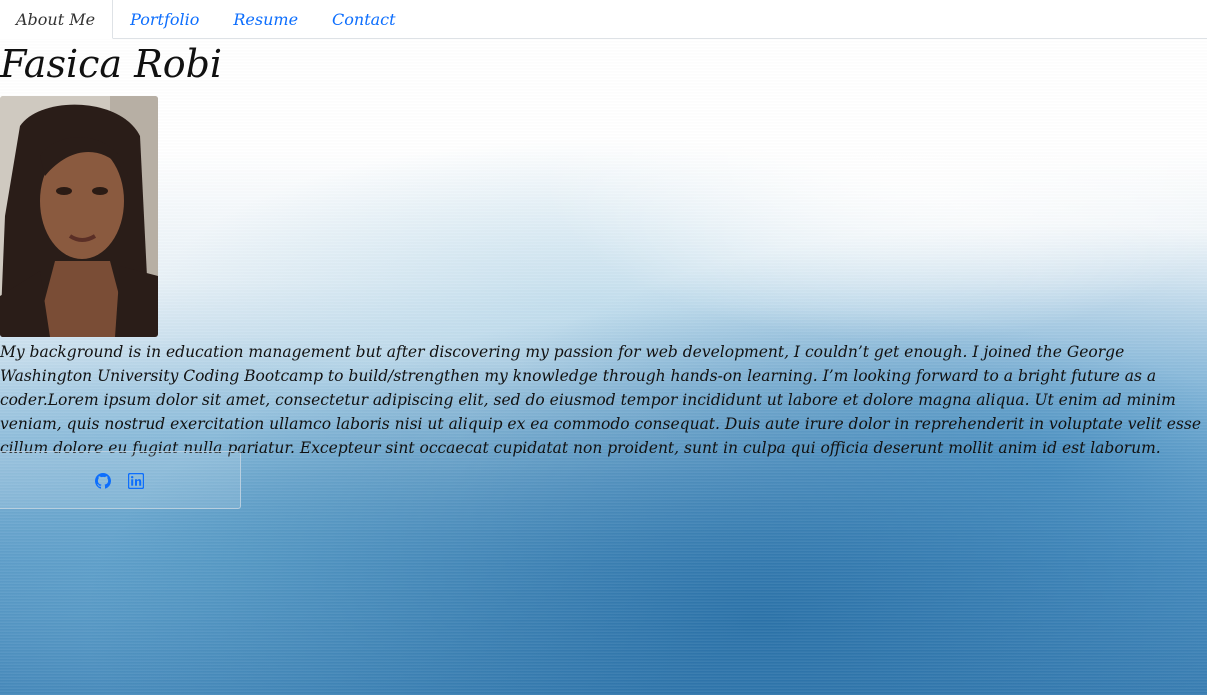 The image size is (1207, 695). What do you see at coordinates (265, 19) in the screenshot?
I see `tab-resume: Resume` at bounding box center [265, 19].